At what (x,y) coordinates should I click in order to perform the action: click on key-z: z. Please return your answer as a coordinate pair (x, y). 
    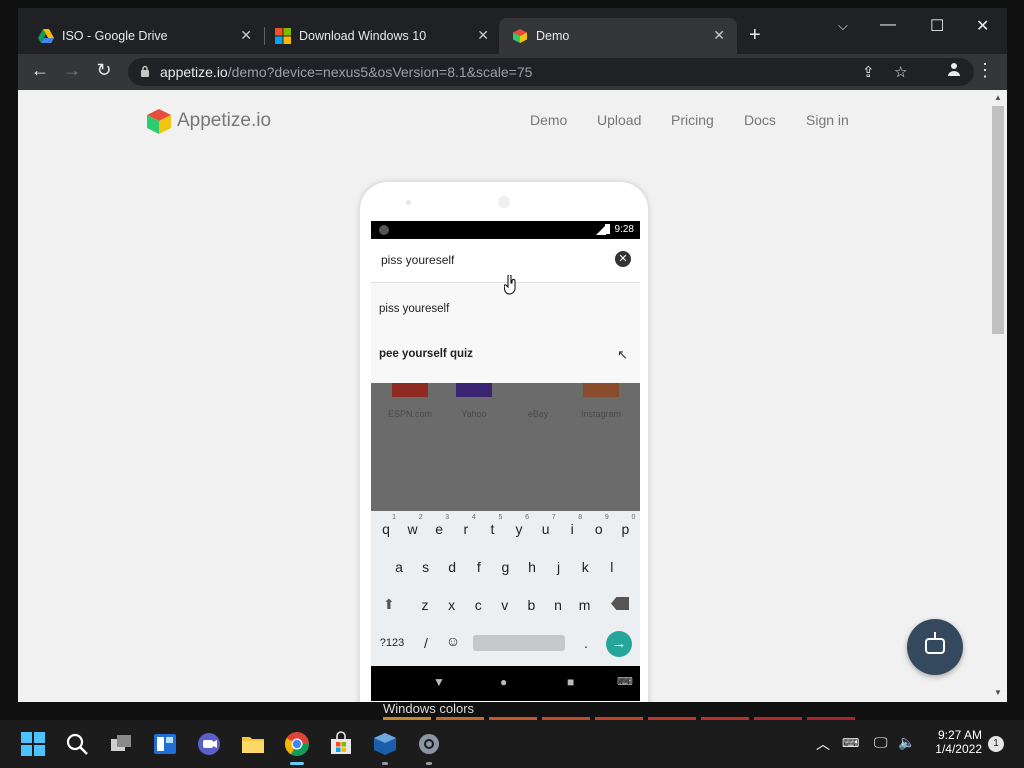
    Looking at the image, I should click on (425, 605).